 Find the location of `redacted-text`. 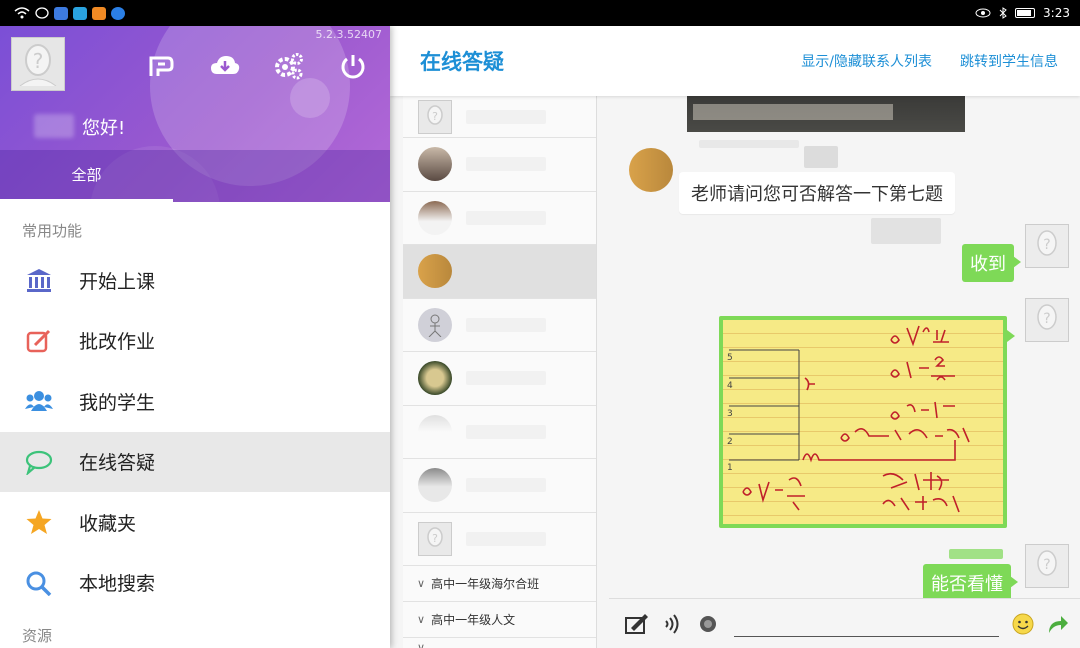

redacted-text is located at coordinates (906, 231).